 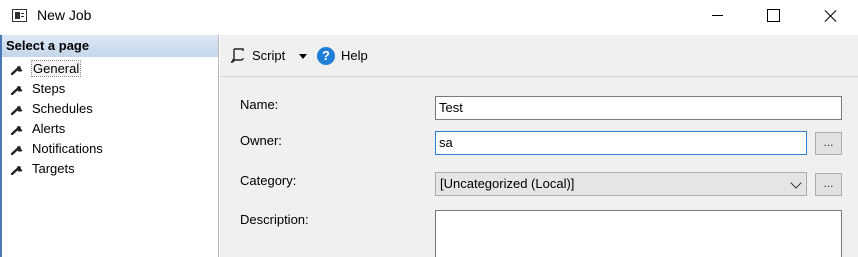 I want to click on title-bar: New Job, so click(x=429, y=16).